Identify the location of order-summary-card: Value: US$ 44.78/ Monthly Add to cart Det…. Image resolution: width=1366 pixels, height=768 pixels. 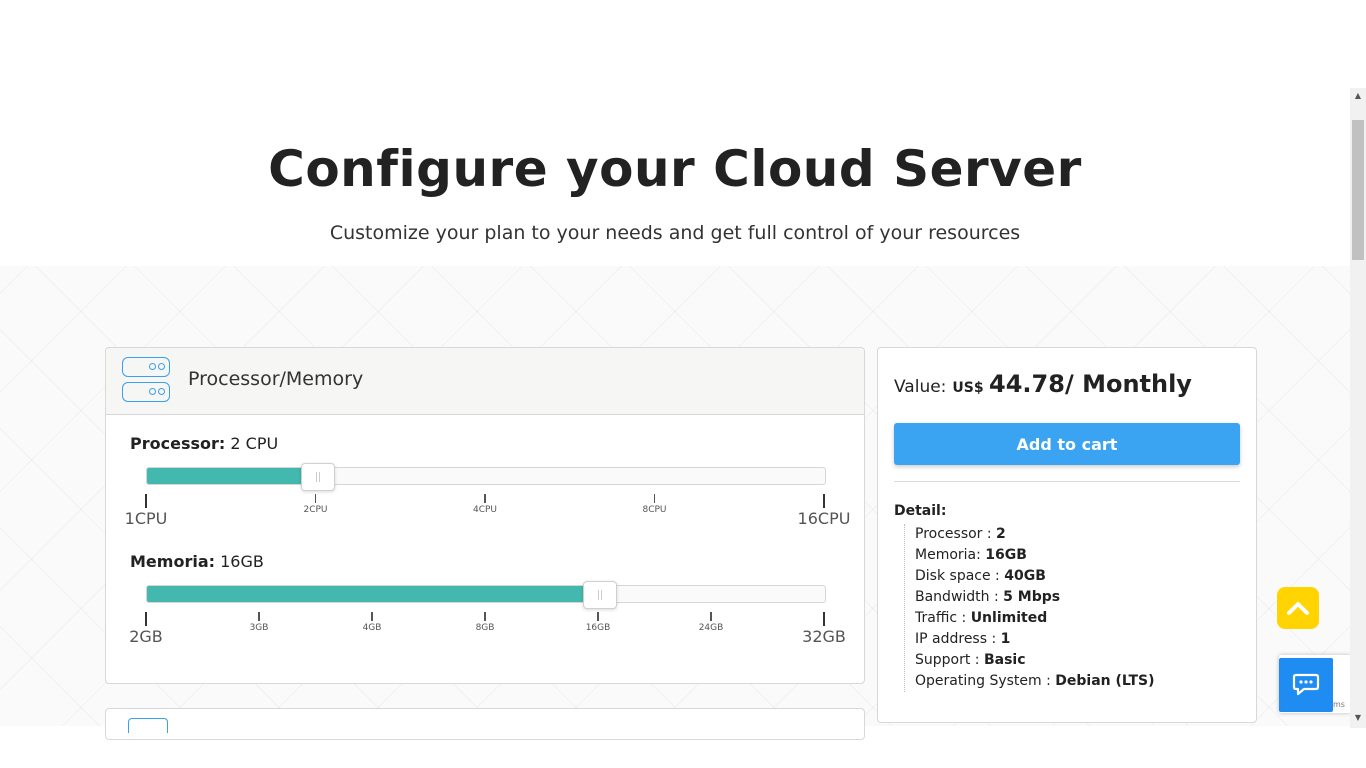
(1067, 535).